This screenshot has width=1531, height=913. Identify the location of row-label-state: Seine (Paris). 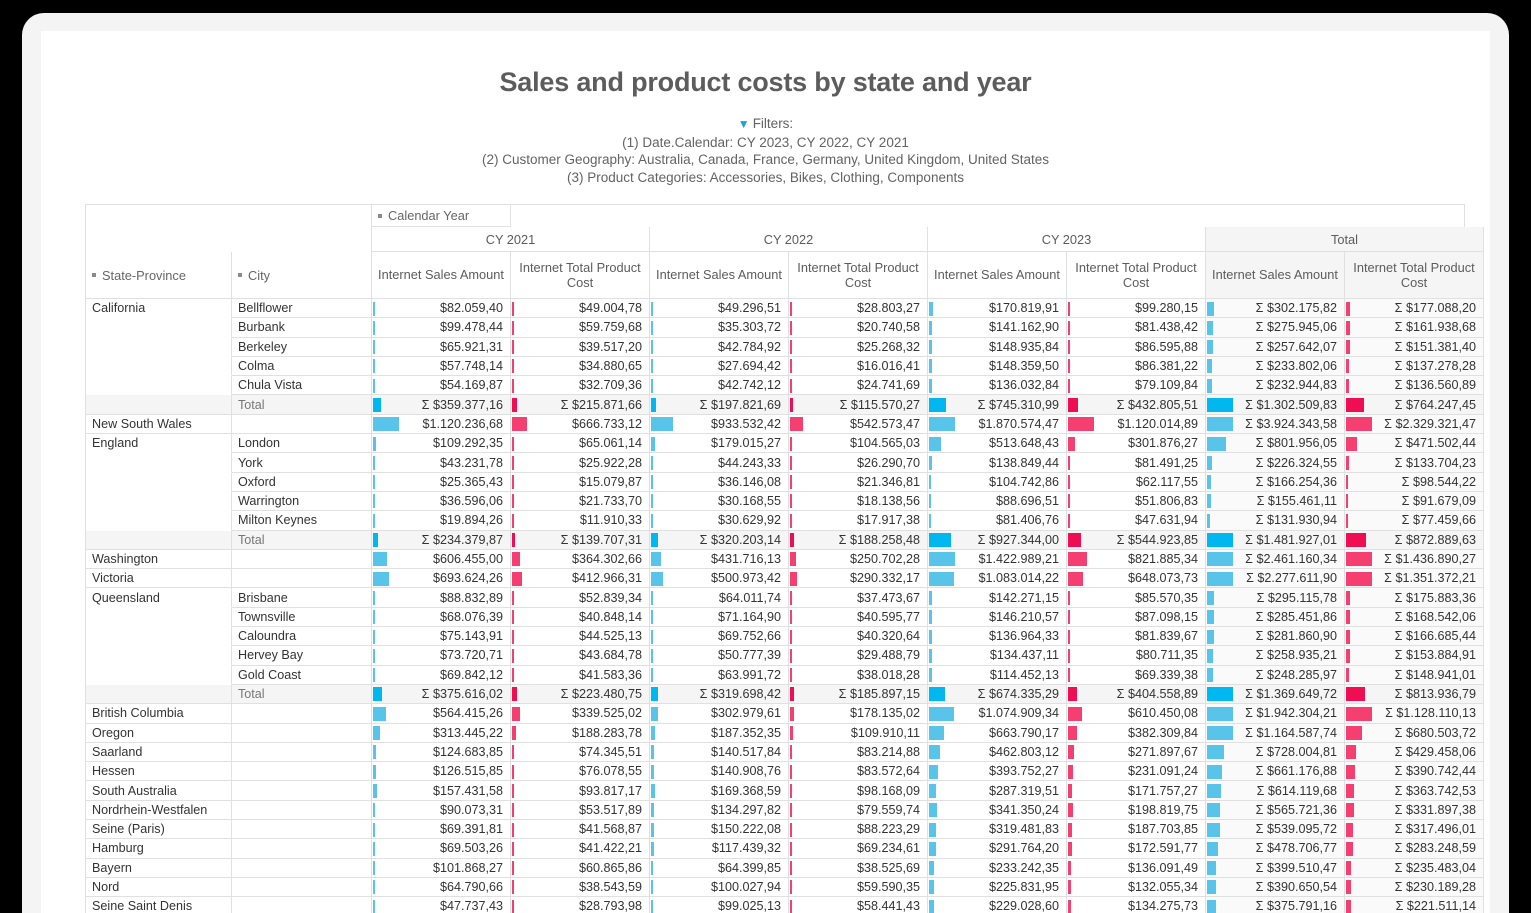
(159, 830).